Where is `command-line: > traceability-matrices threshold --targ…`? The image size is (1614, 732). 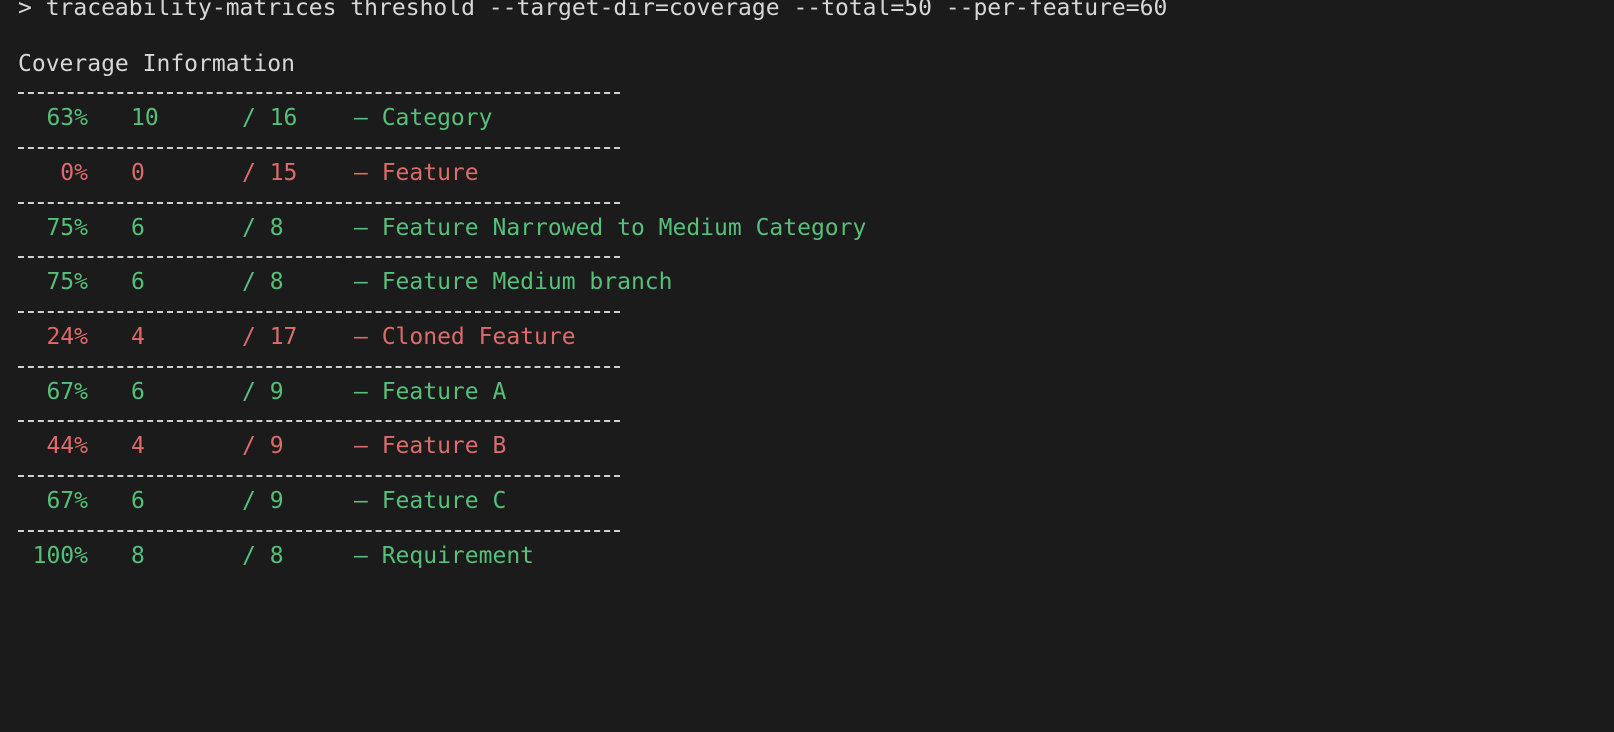
command-line: > traceability-matrices threshold --targ… is located at coordinates (593, 10).